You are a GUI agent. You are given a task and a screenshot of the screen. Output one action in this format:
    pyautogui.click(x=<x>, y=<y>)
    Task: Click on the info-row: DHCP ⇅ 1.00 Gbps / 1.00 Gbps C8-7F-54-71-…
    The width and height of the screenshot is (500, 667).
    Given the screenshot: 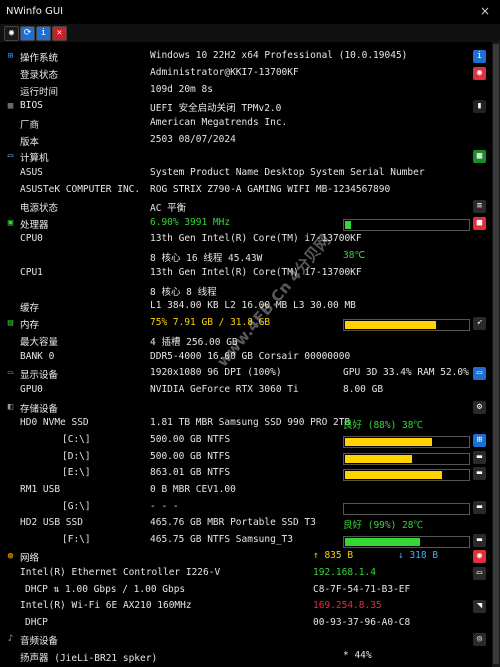 What is the action you would take?
    pyautogui.click(x=250, y=591)
    